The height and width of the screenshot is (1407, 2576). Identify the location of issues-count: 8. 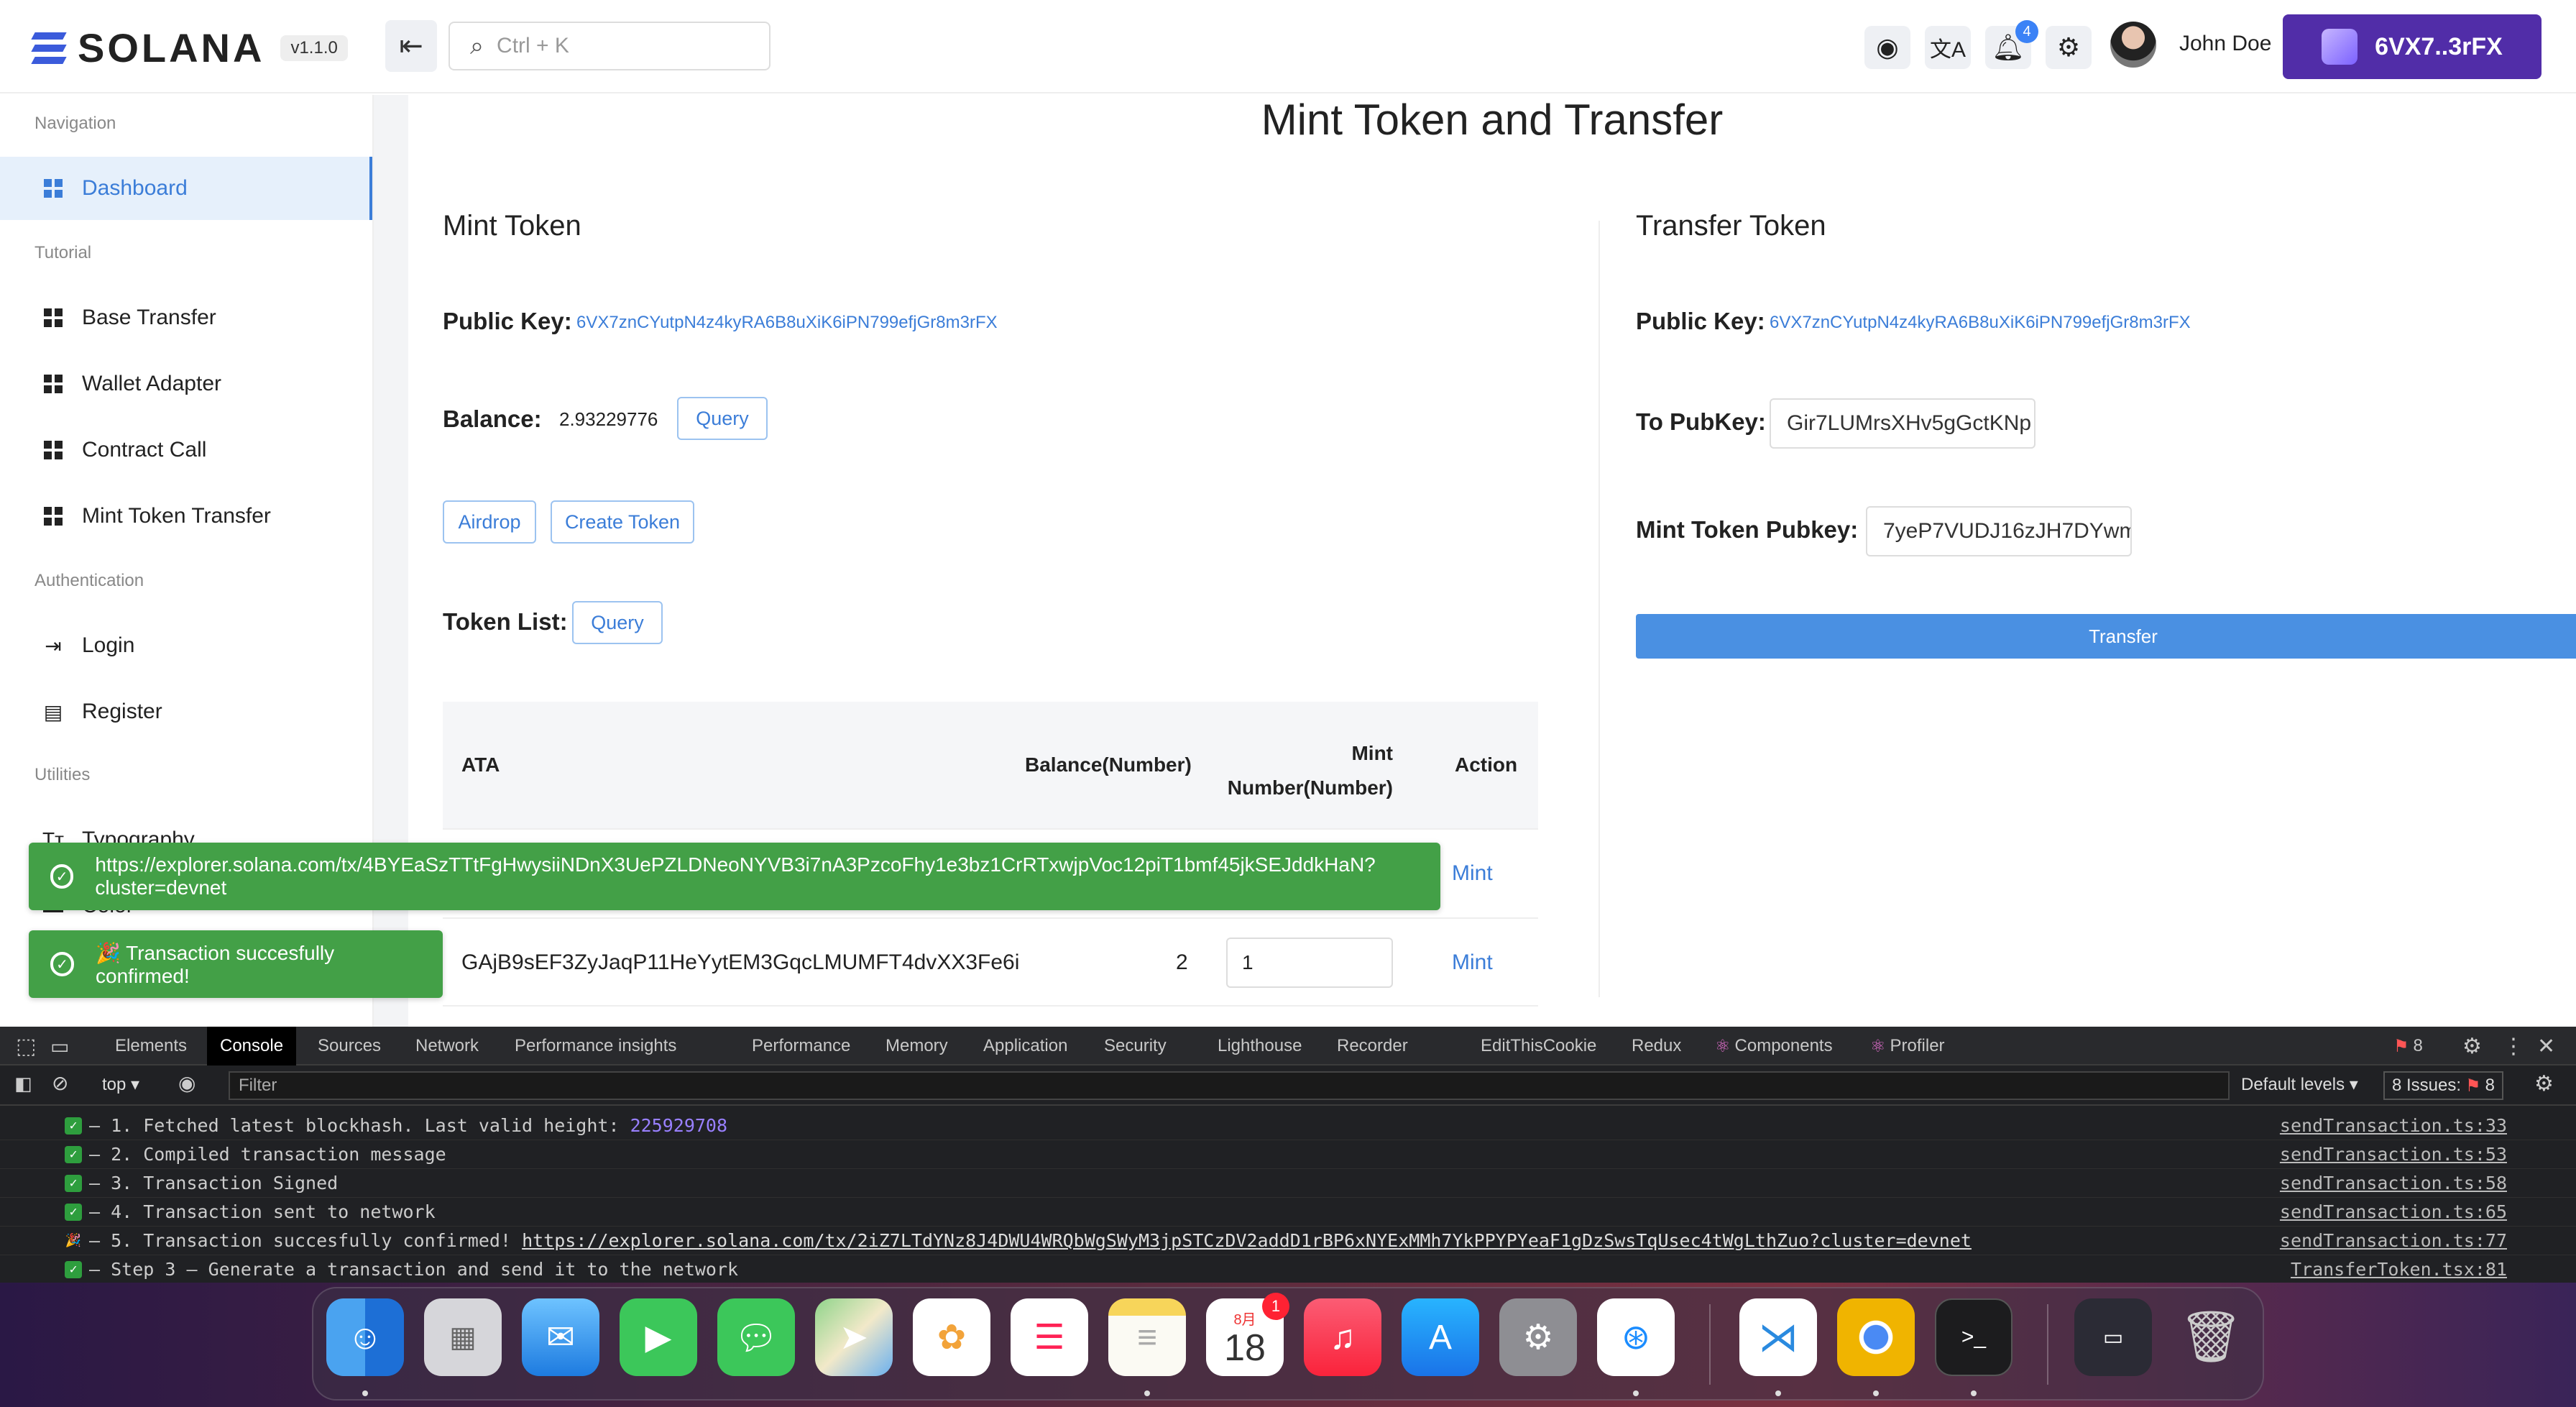
(2490, 1085).